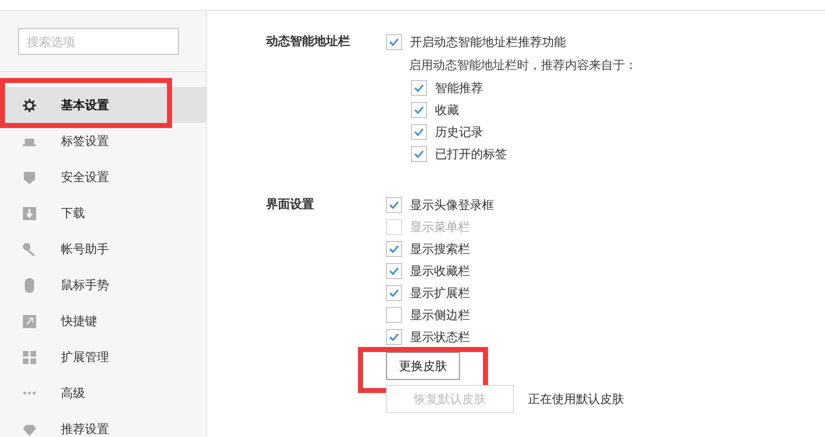 The height and width of the screenshot is (437, 825). I want to click on checkbox-label: 收藏, so click(447, 110).